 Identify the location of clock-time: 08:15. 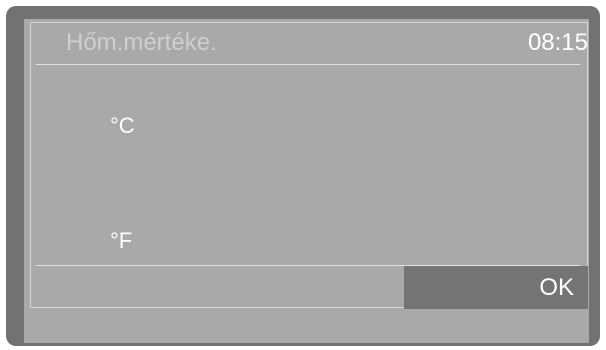
(557, 42).